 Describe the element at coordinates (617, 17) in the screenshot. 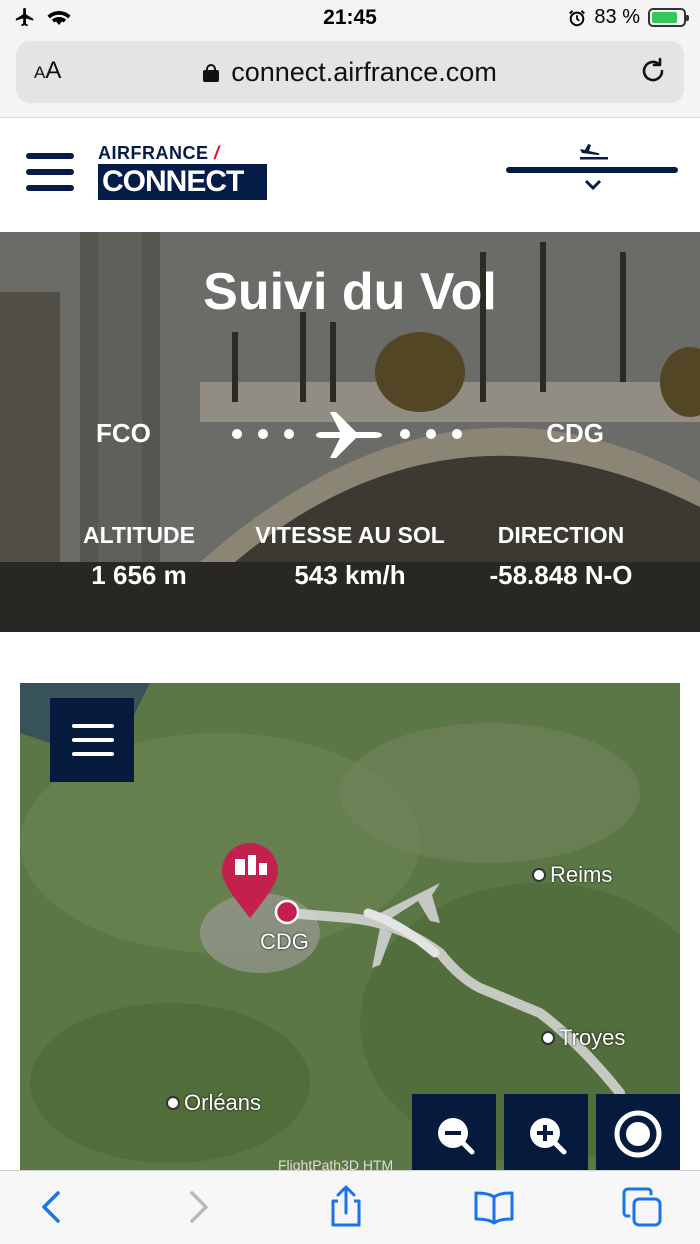

I see `battery-percent: 83 %` at that location.